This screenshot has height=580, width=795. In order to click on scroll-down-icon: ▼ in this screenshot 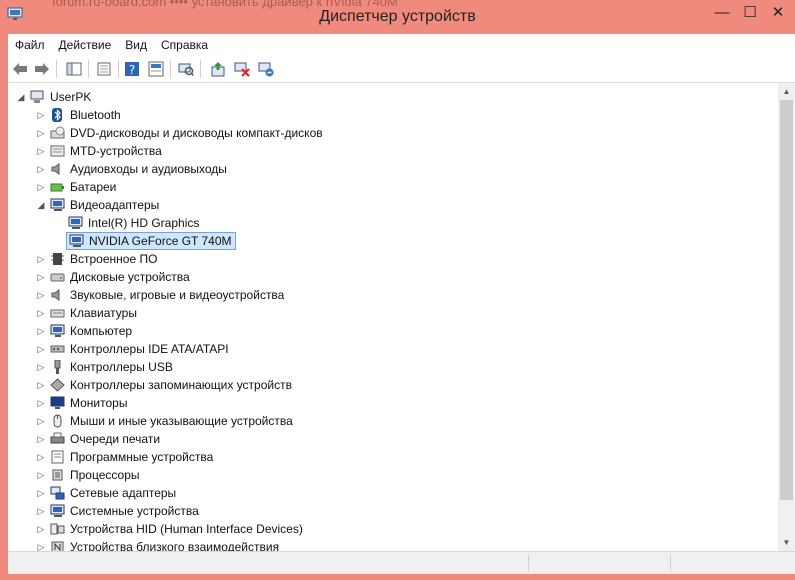, I will do `click(786, 542)`.